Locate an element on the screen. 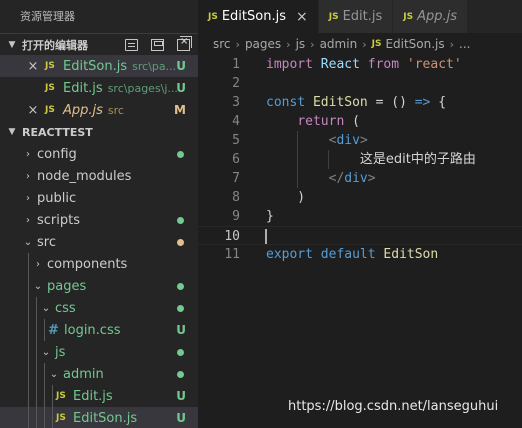  tab-editson-js: JS EditSon.js × is located at coordinates (258, 16).